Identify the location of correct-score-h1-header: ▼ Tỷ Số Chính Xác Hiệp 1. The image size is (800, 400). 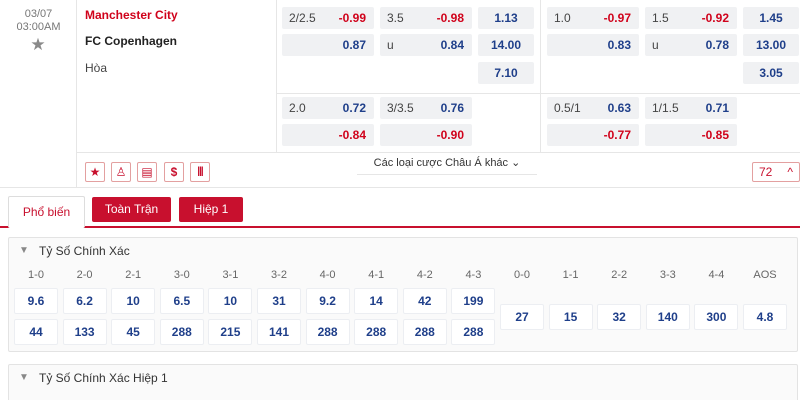
(403, 378).